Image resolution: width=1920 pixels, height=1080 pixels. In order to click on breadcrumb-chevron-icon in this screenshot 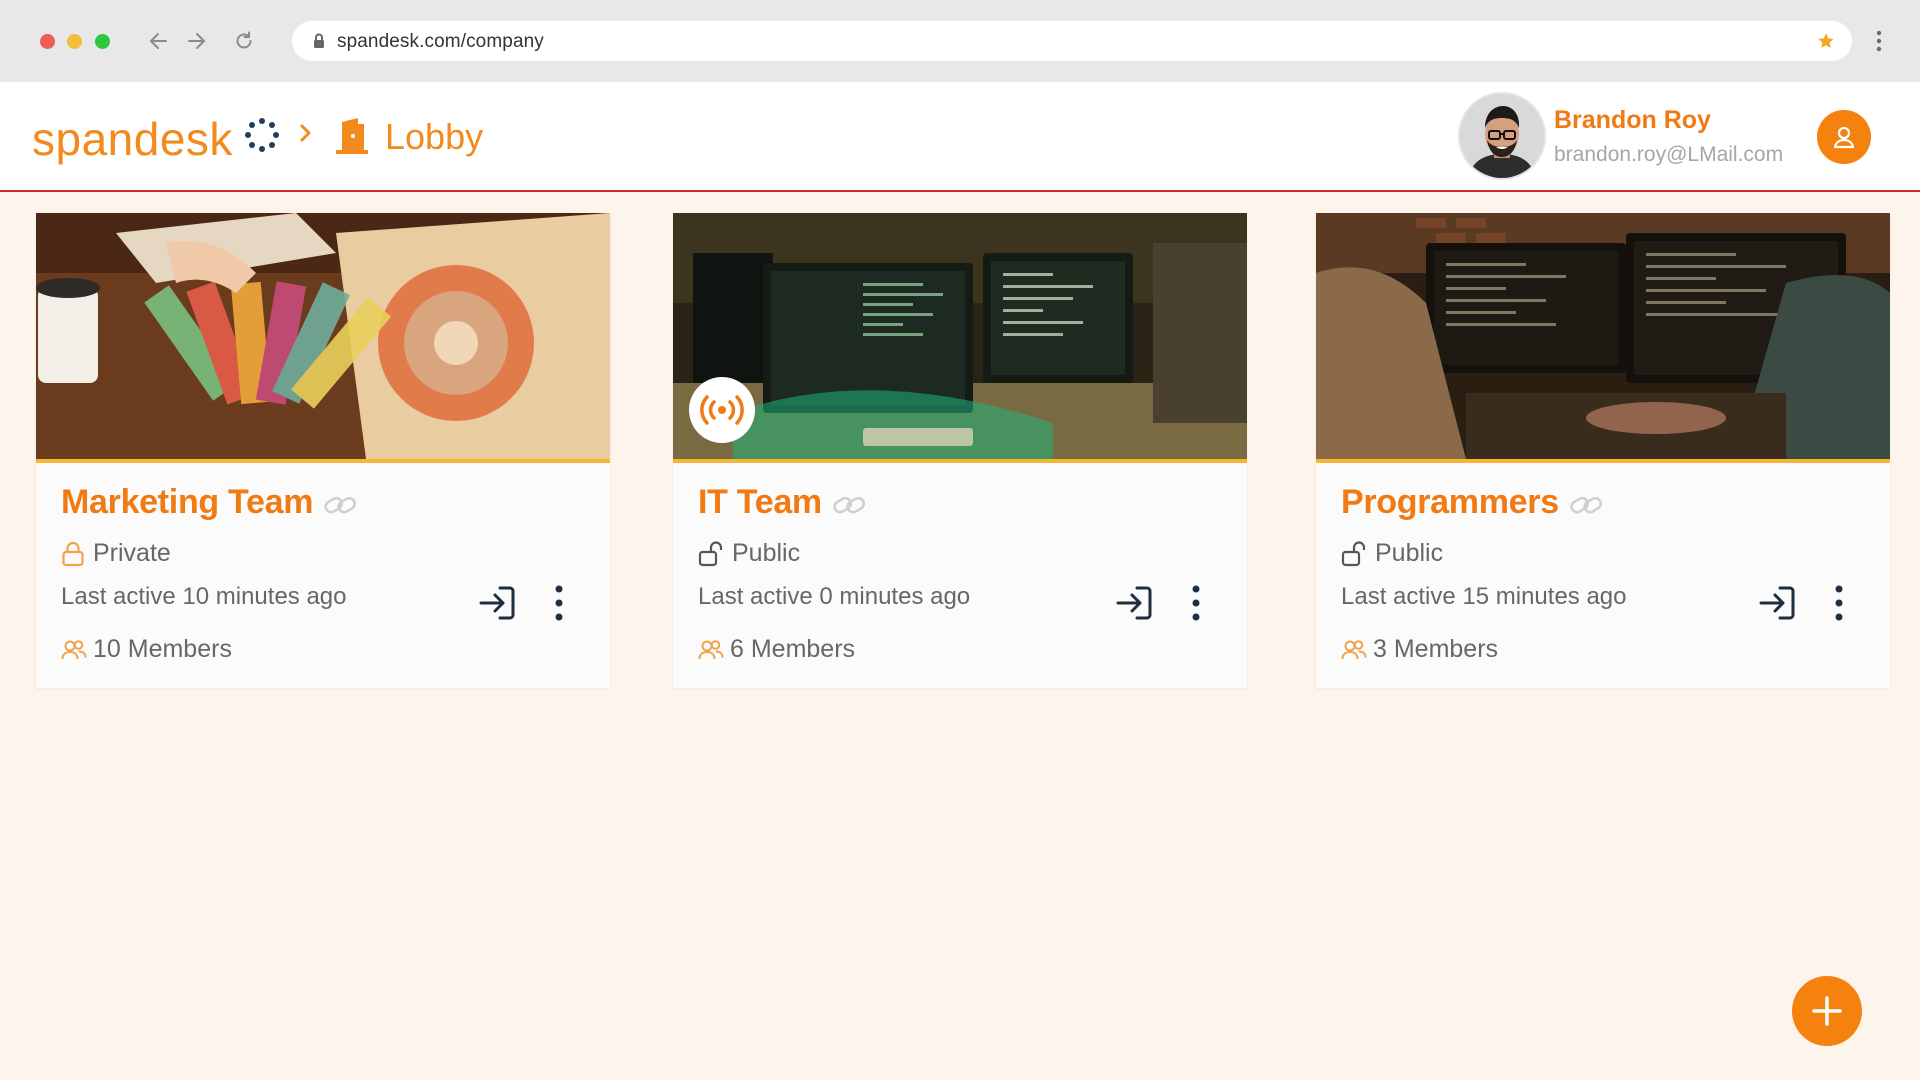, I will do `click(305, 133)`.